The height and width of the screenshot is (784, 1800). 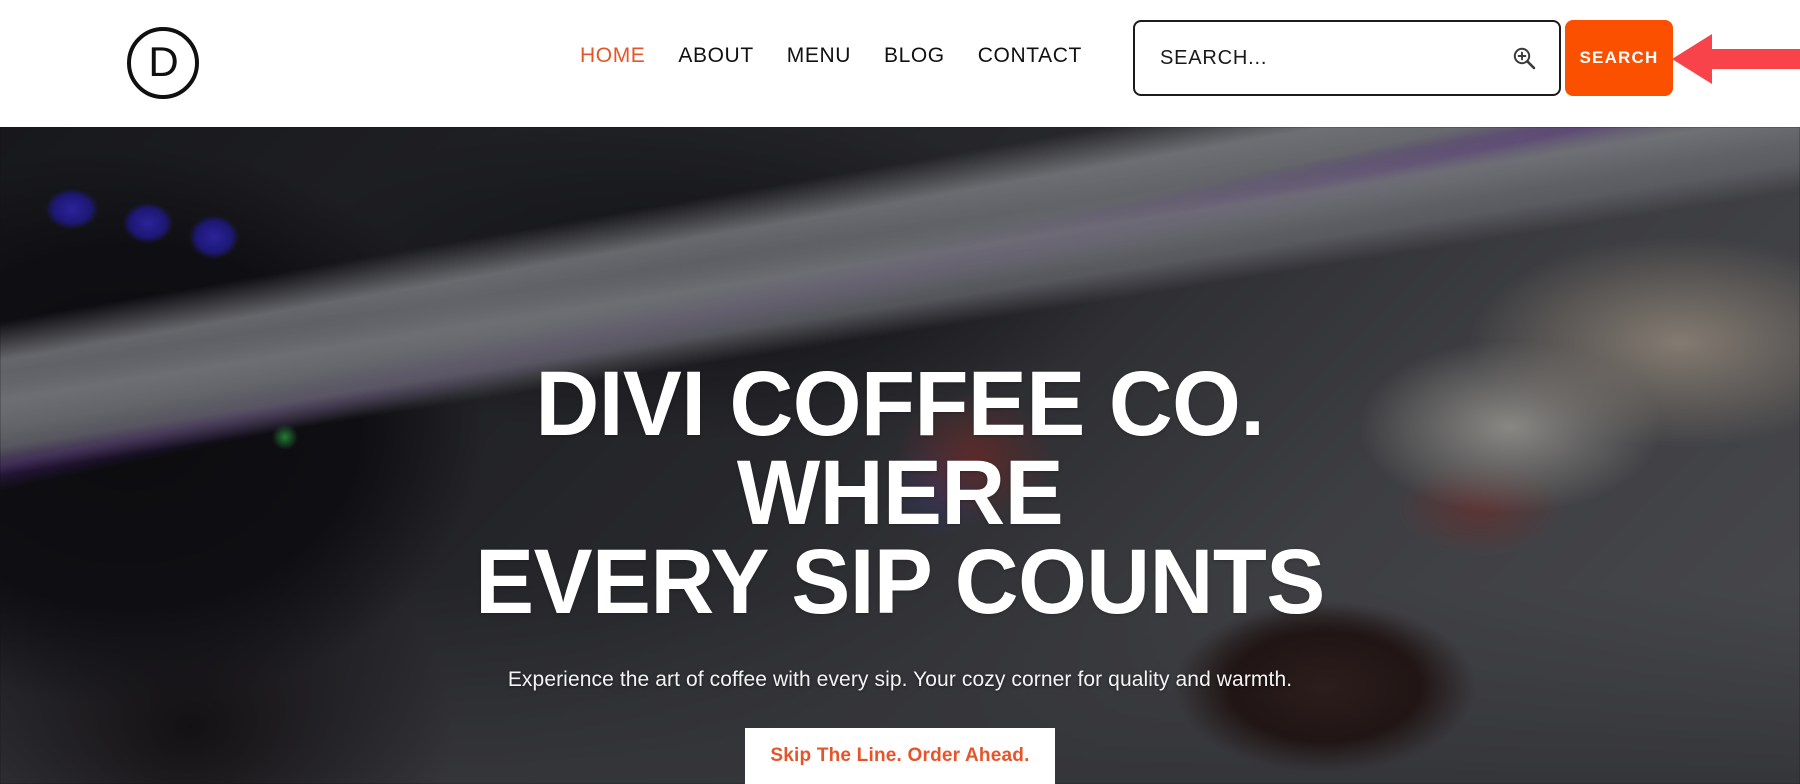 I want to click on search-input, so click(x=1325, y=58).